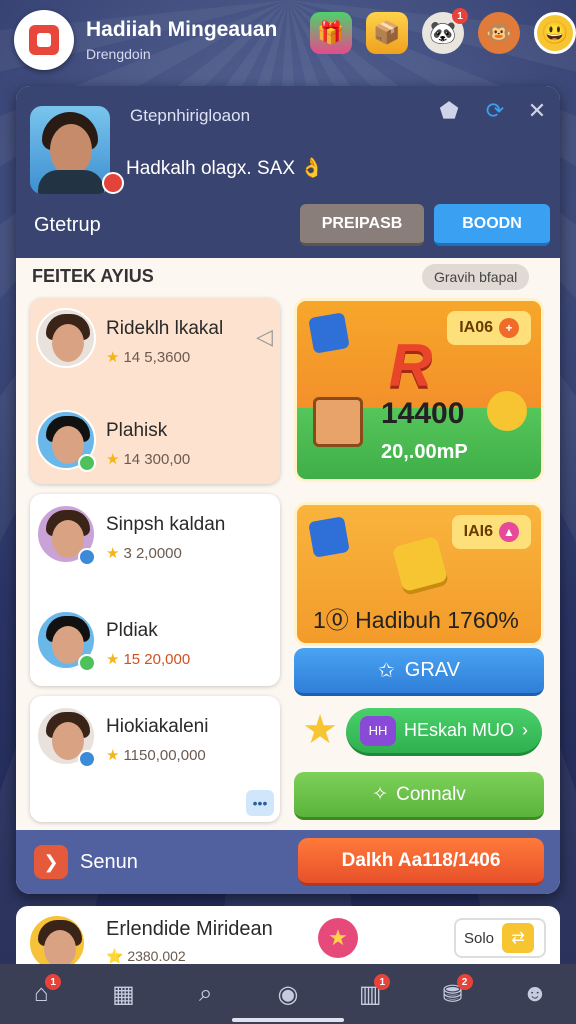  I want to click on bottom-nav: ⌂ 1 ▦ ⌕ ◉ ▥ 1 ⛃ 2 ☻, so click(288, 994).